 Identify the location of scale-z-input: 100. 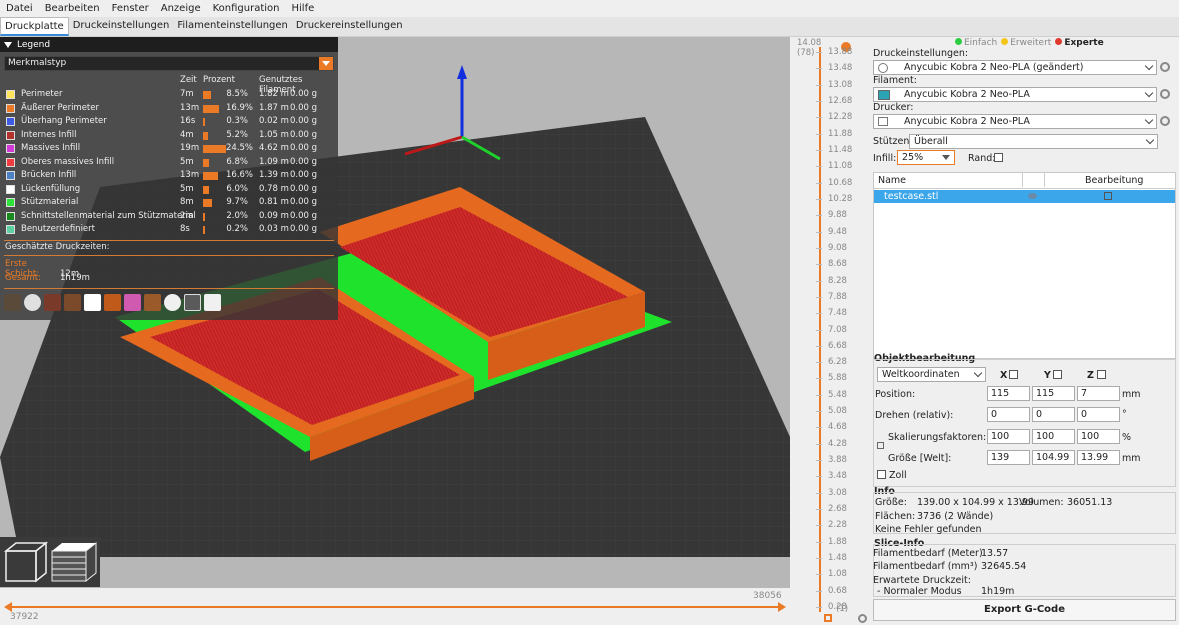
(1098, 436).